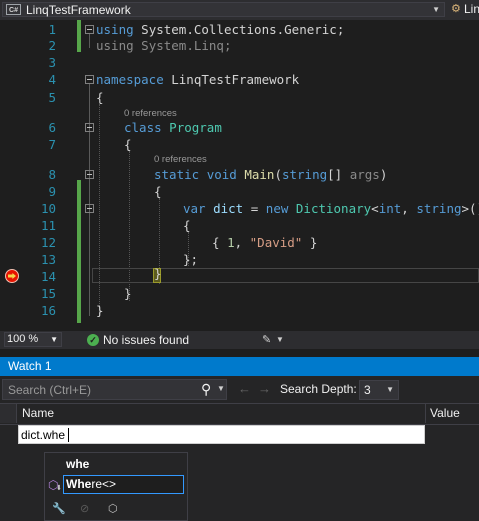 The image size is (479, 521). What do you see at coordinates (91, 484) in the screenshot?
I see `completion-item-label: Where<>` at bounding box center [91, 484].